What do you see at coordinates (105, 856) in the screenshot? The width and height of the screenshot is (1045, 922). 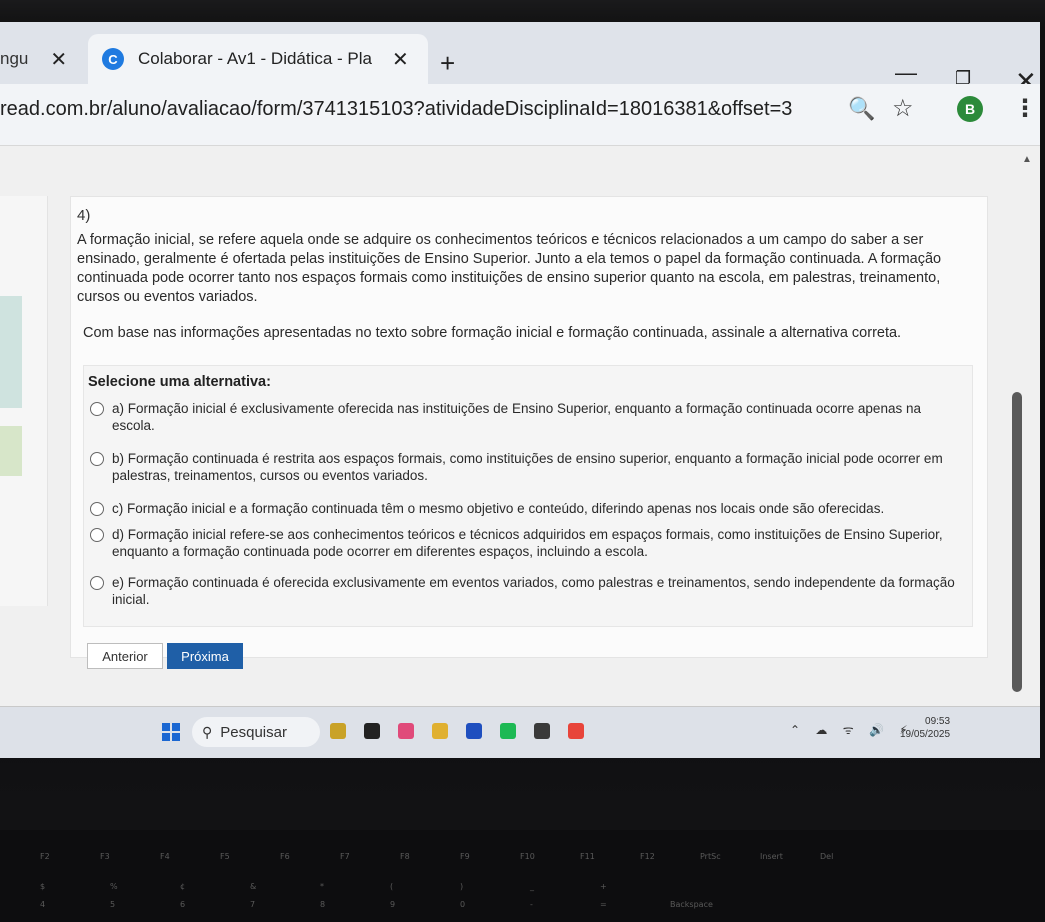 I see `keyboard-key: F3` at bounding box center [105, 856].